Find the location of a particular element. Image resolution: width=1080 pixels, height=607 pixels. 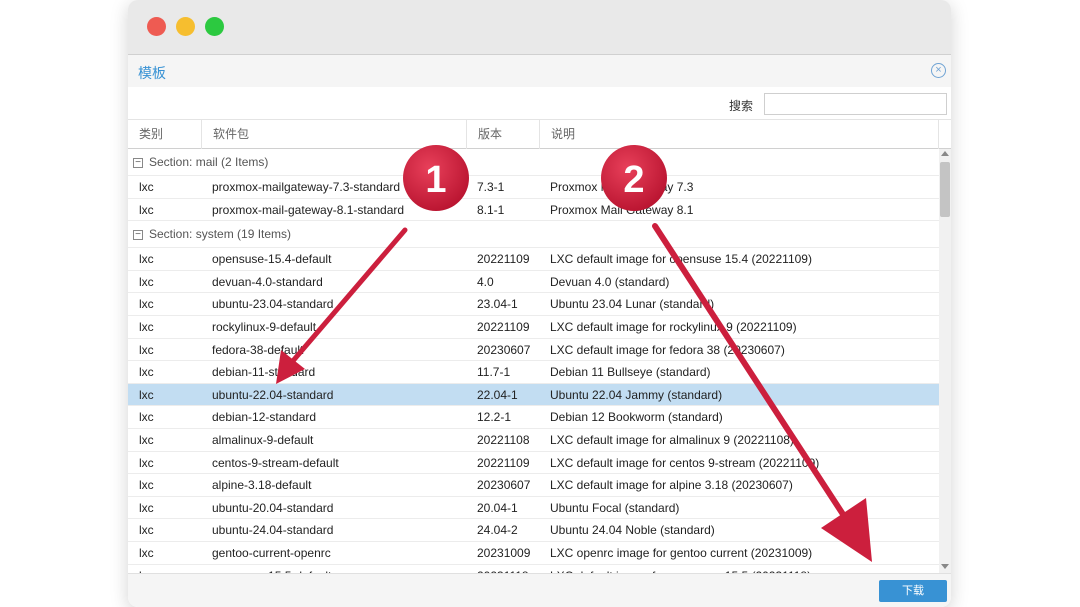

cell-version: 8.1-1 is located at coordinates (491, 209).